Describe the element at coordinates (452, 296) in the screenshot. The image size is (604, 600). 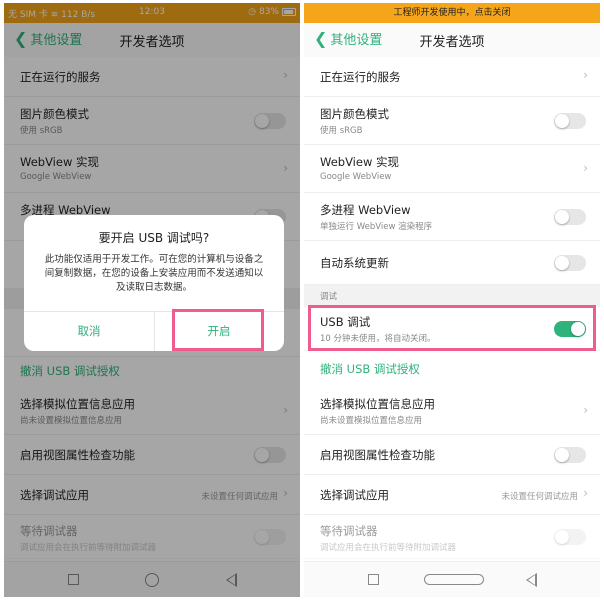
I see `section-header` at that location.